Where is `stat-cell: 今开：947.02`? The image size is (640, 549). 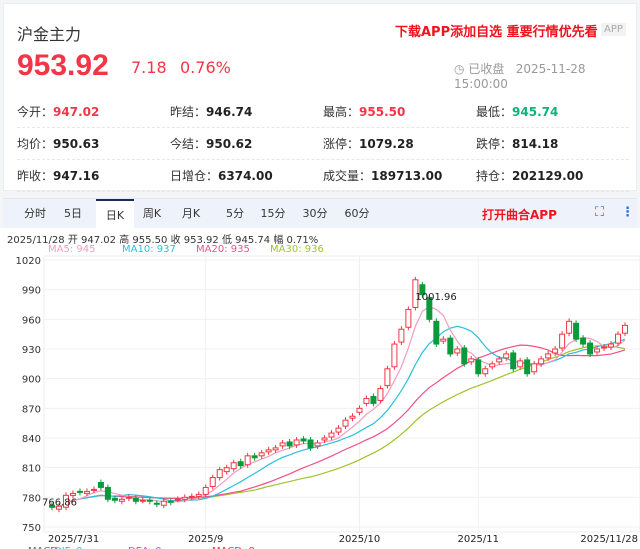 stat-cell: 今开：947.02 is located at coordinates (93, 111).